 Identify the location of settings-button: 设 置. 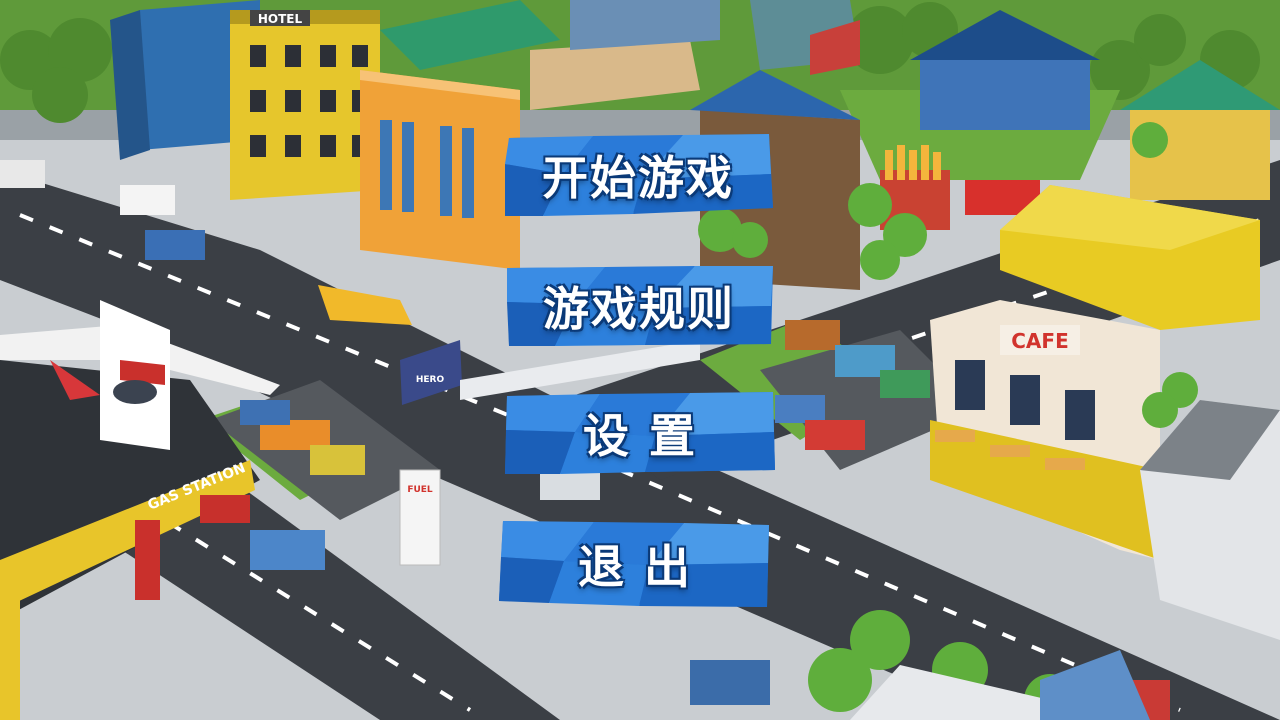
(640, 433).